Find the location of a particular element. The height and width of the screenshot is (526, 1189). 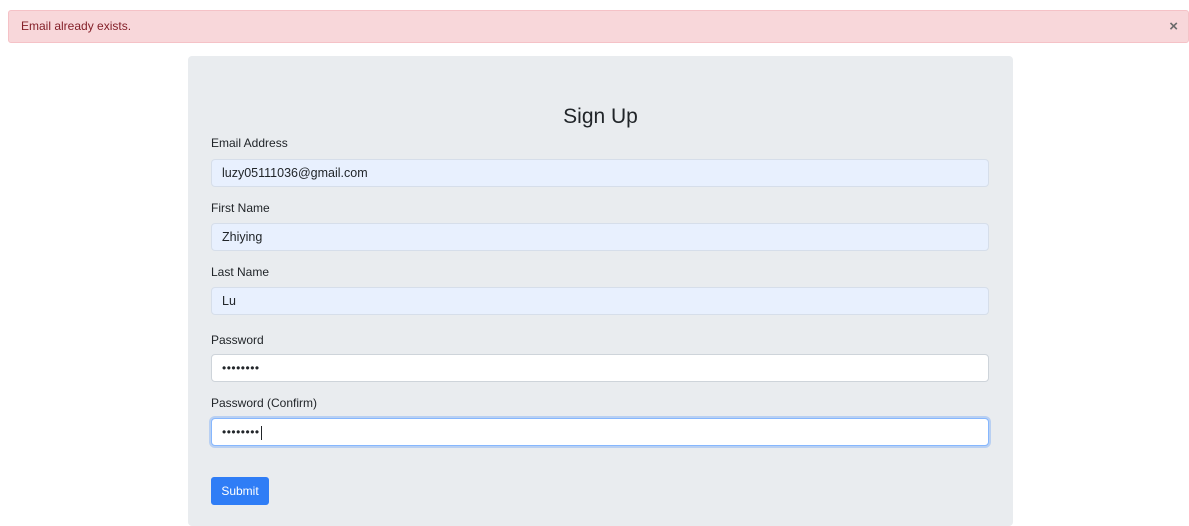

email-field: luzy05111036@gmail.com is located at coordinates (600, 173).